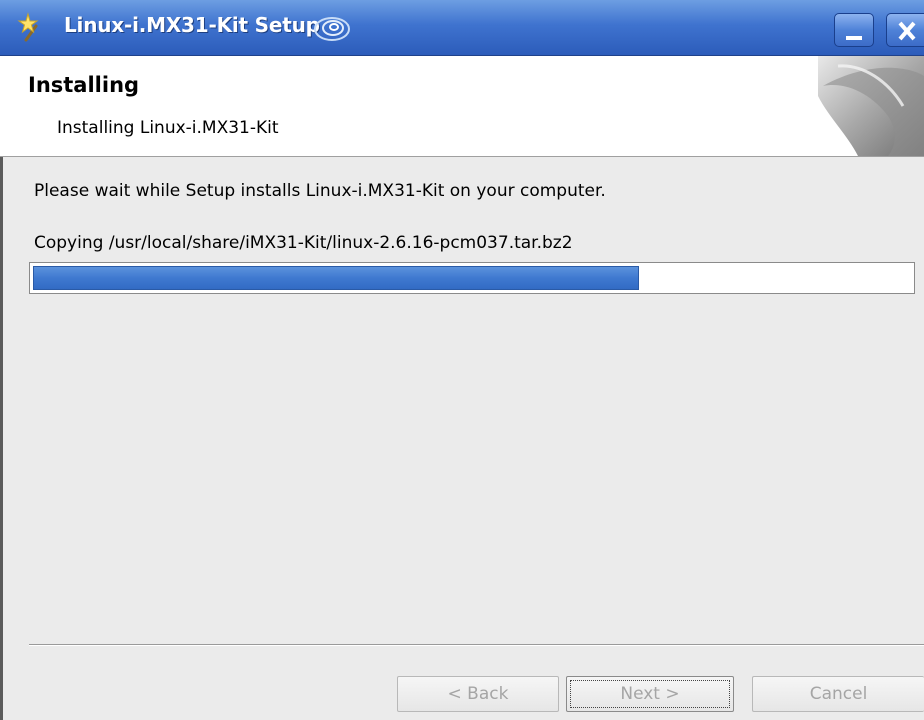 The height and width of the screenshot is (720, 924). What do you see at coordinates (168, 128) in the screenshot?
I see `page-subtitle: Installing Linux-i.MX31-Kit` at bounding box center [168, 128].